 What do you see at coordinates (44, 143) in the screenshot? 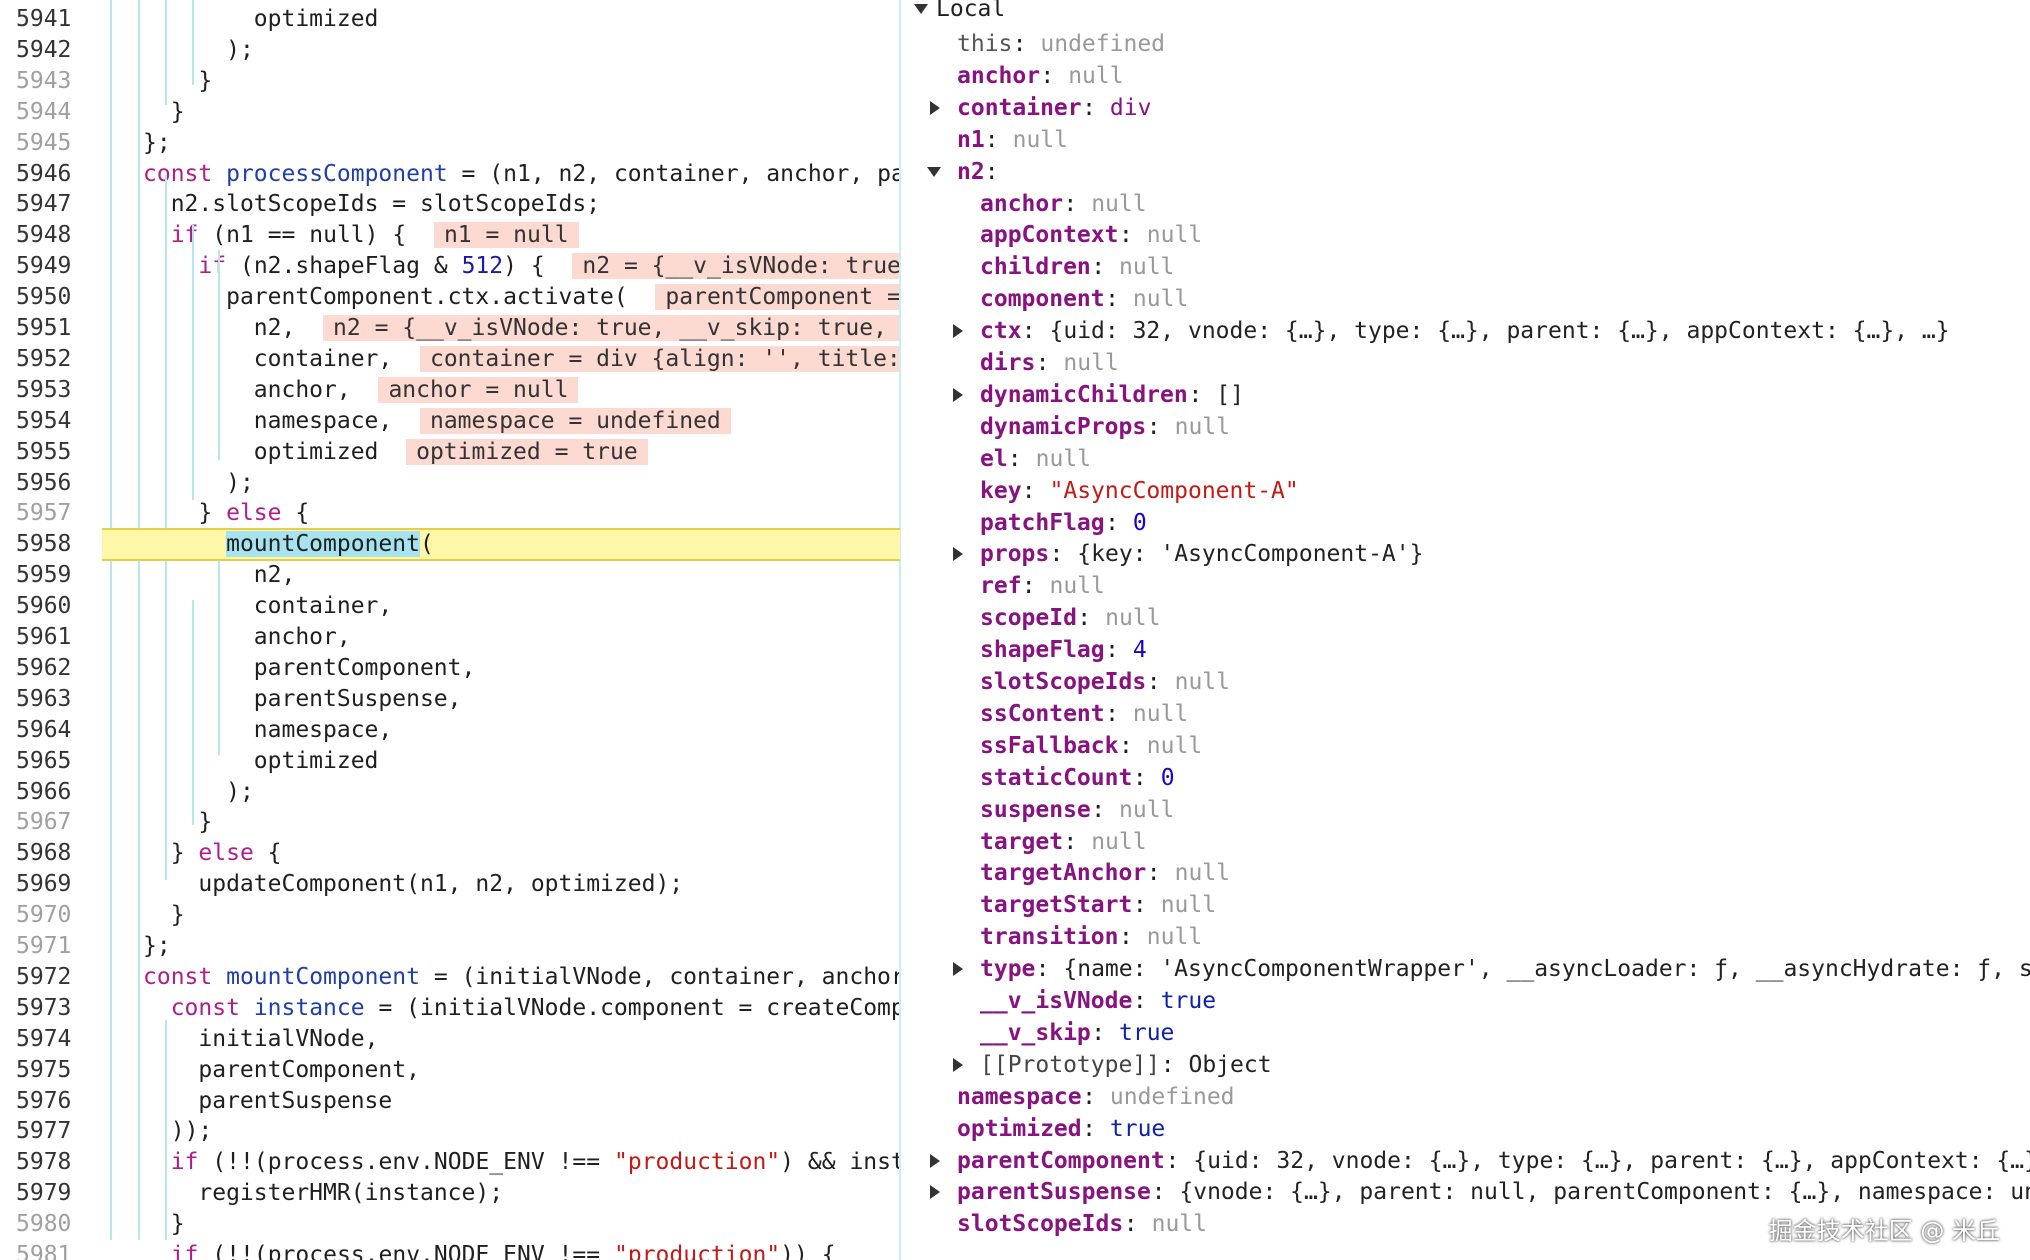
I see `line-number: 5945` at bounding box center [44, 143].